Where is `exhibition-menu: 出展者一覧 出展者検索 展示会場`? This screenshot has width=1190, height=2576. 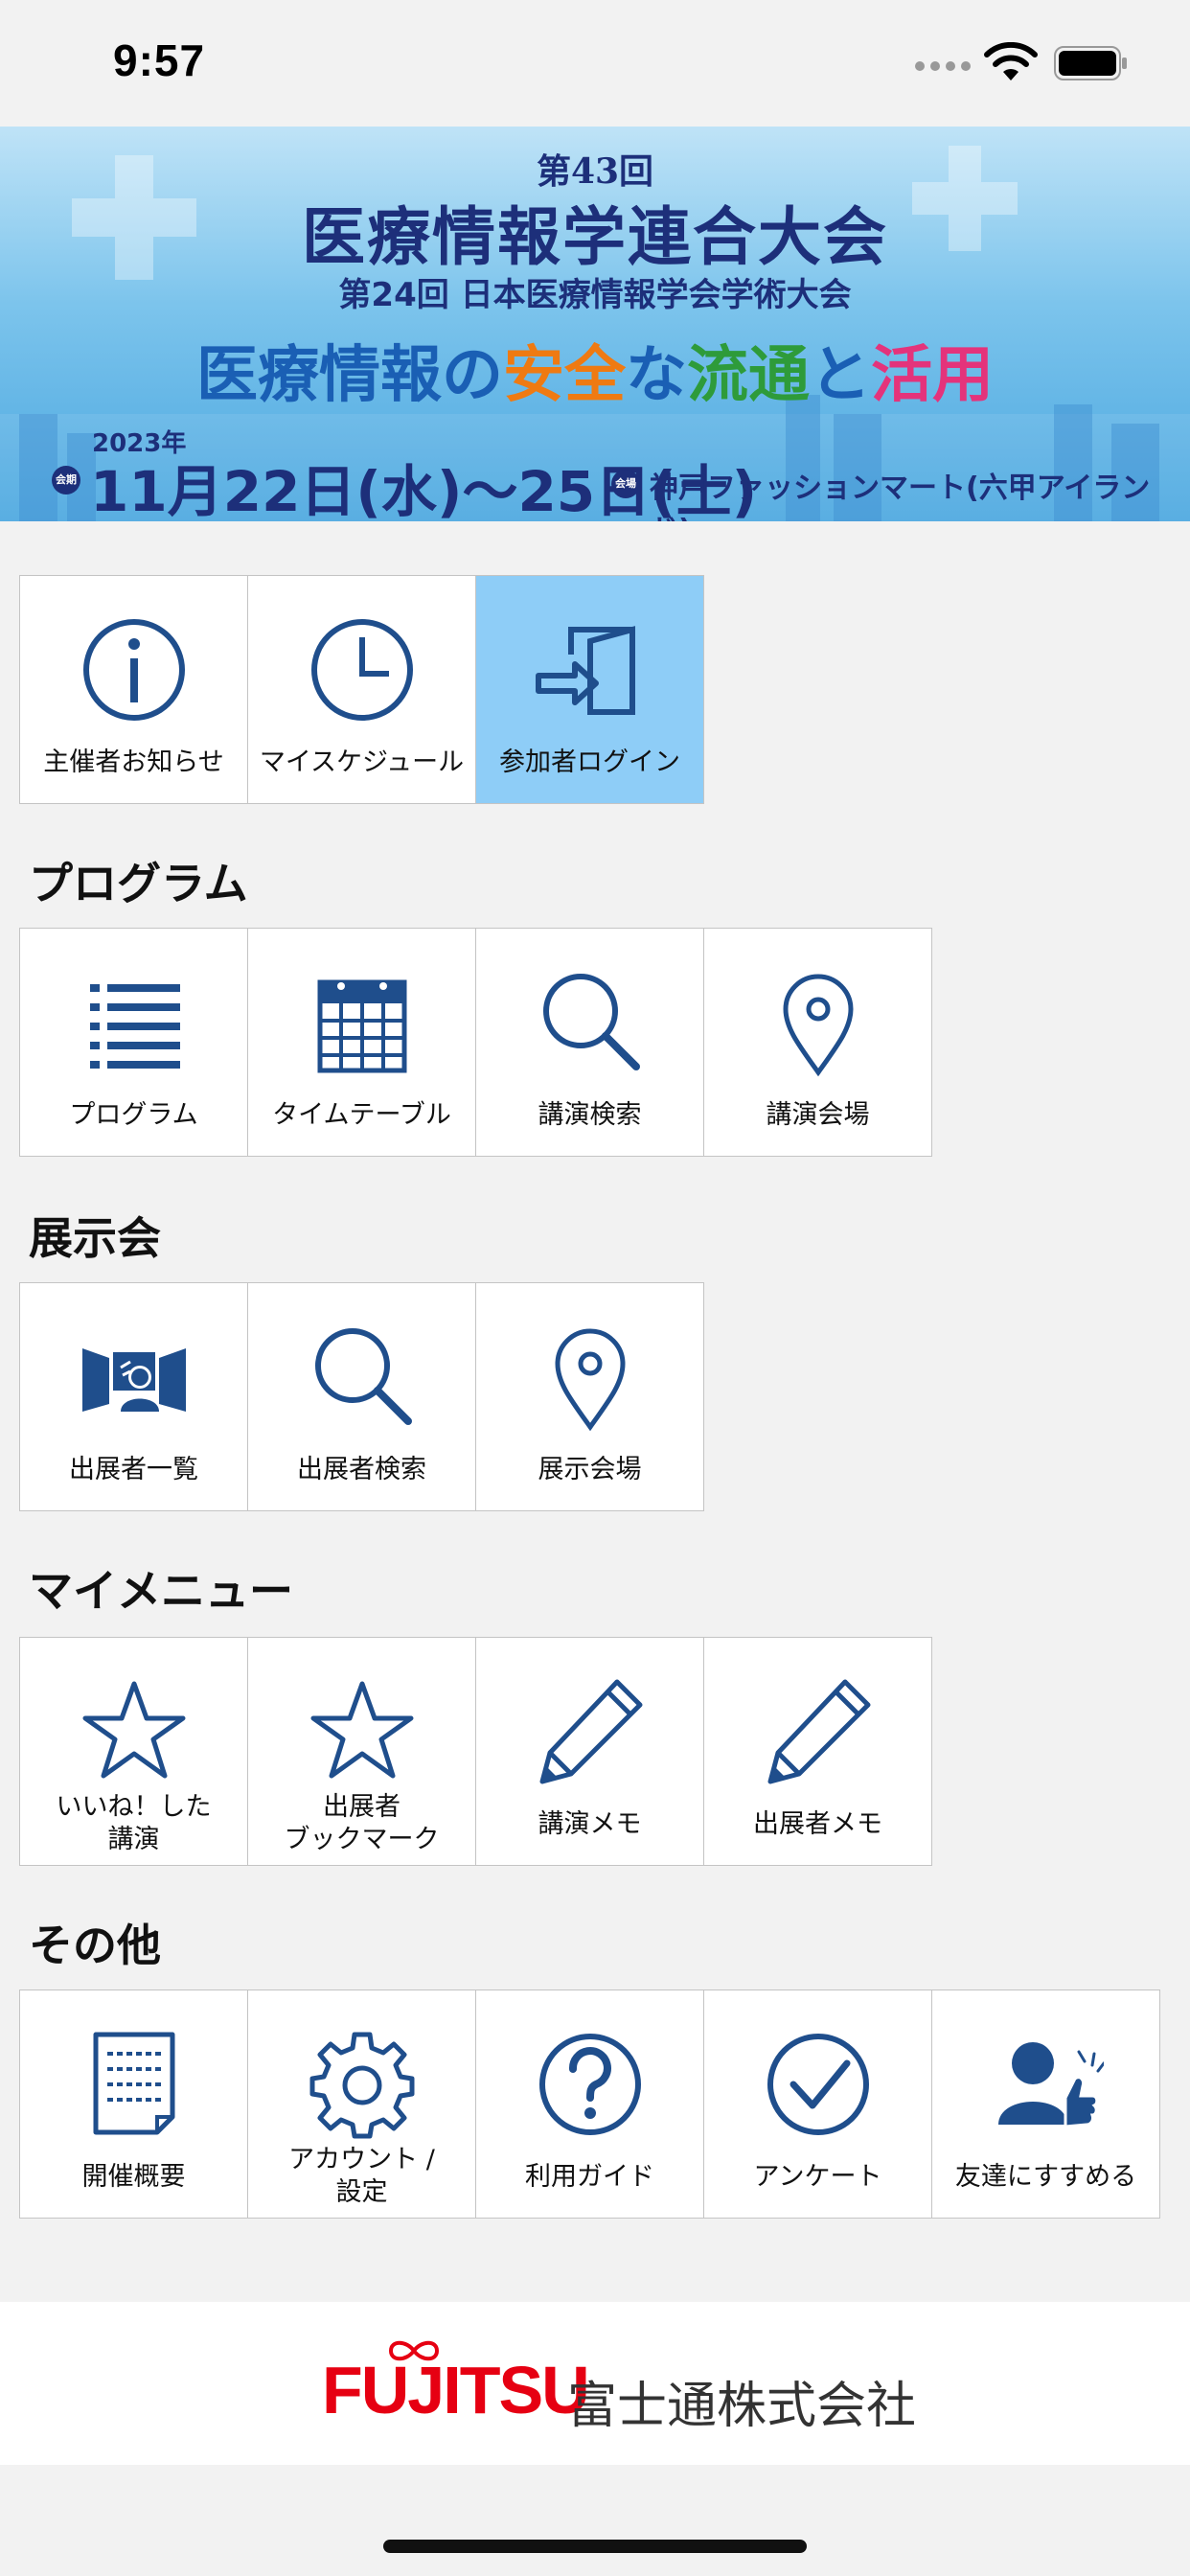 exhibition-menu: 出展者一覧 出展者検索 展示会場 is located at coordinates (362, 1396).